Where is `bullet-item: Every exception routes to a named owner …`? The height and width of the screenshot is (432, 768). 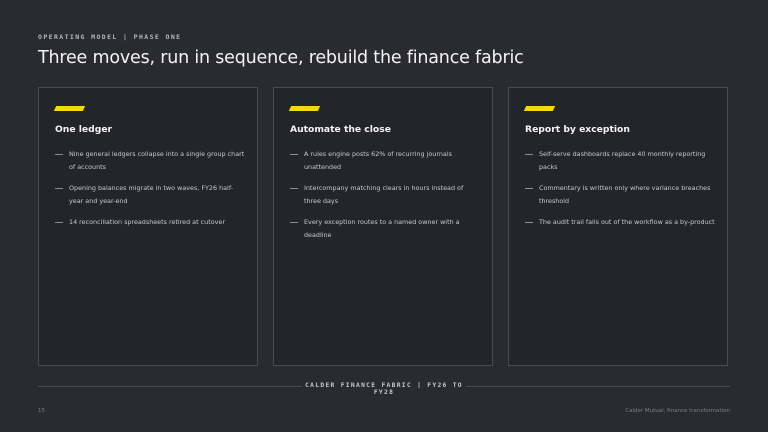
bullet-item: Every exception routes to a named owner … is located at coordinates (386, 229).